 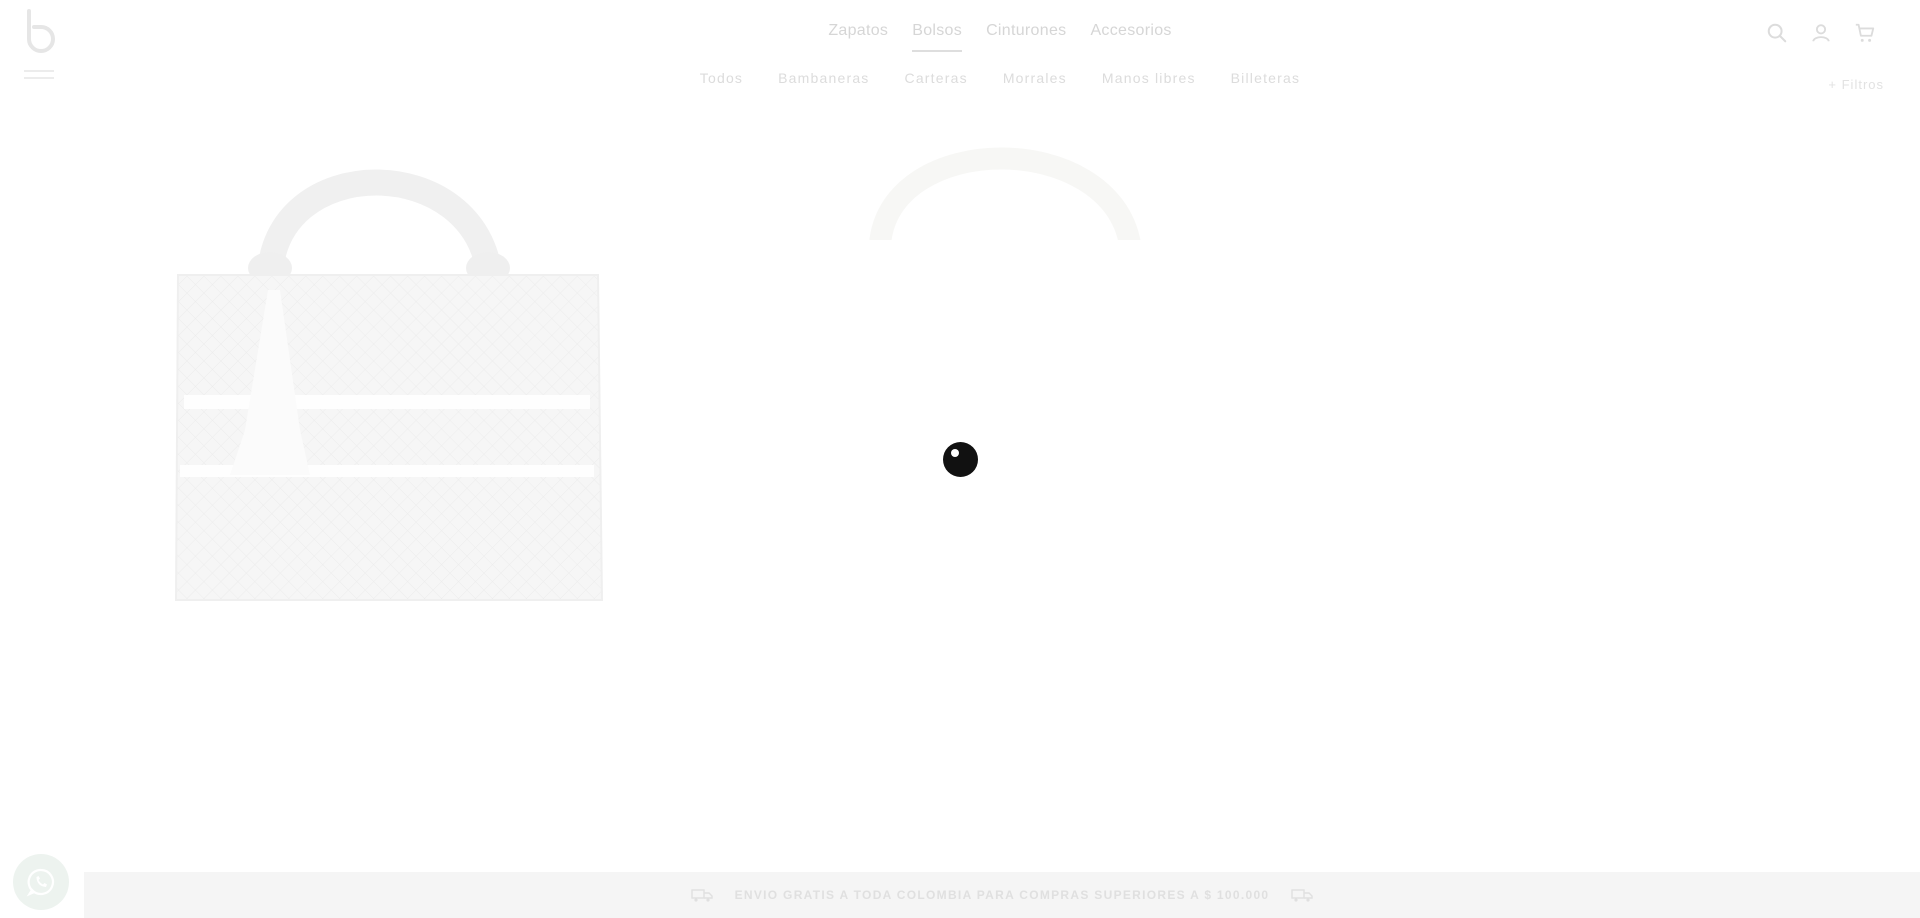 What do you see at coordinates (937, 37) in the screenshot?
I see `nav-item-bolsos: Bolsos` at bounding box center [937, 37].